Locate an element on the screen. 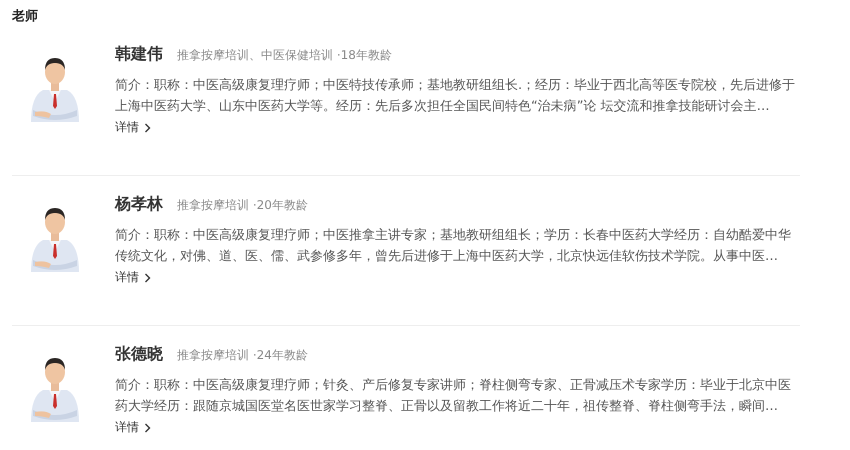 This screenshot has width=850, height=450. teacher-tags: 推拿按摩培训、中医保健培训 ·18年教龄 is located at coordinates (284, 55).